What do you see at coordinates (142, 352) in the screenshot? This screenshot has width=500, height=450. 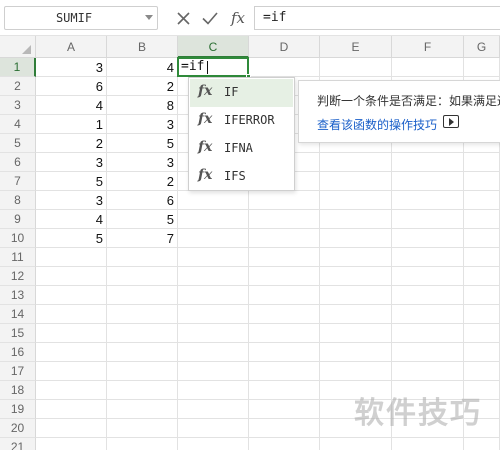 I see `cell-b16` at bounding box center [142, 352].